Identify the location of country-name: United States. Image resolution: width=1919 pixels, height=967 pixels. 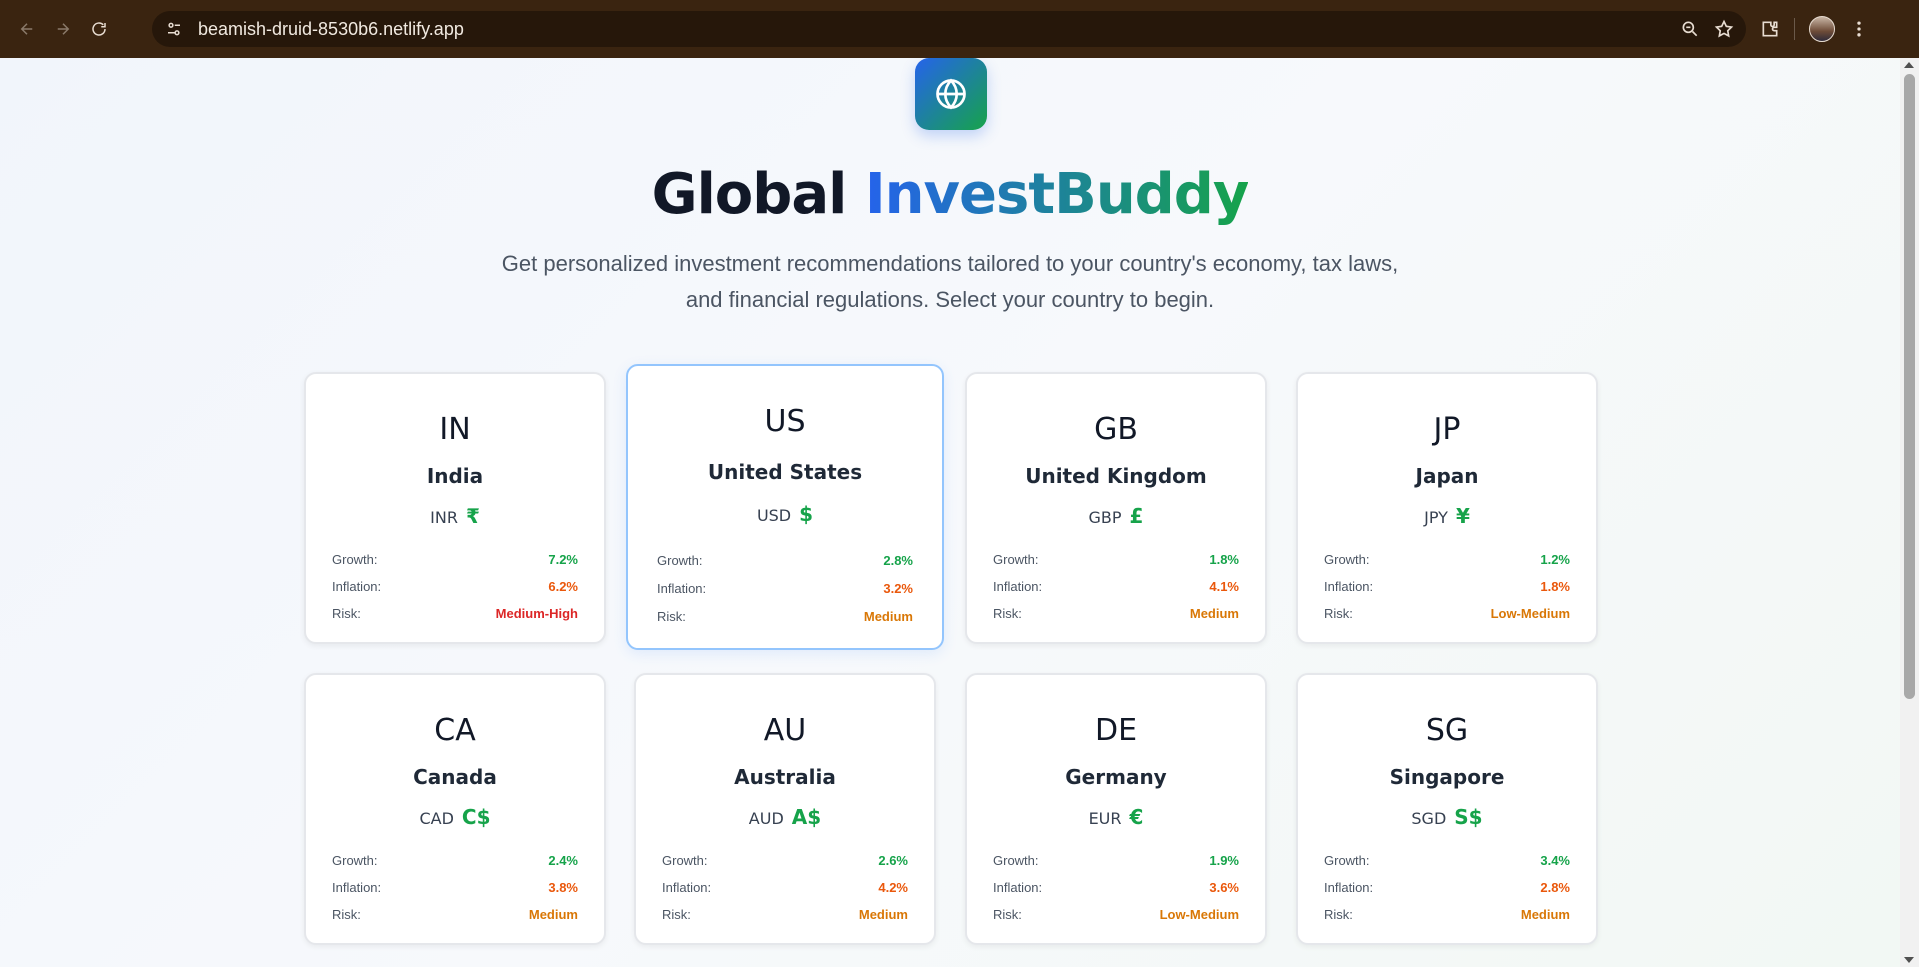
(785, 472).